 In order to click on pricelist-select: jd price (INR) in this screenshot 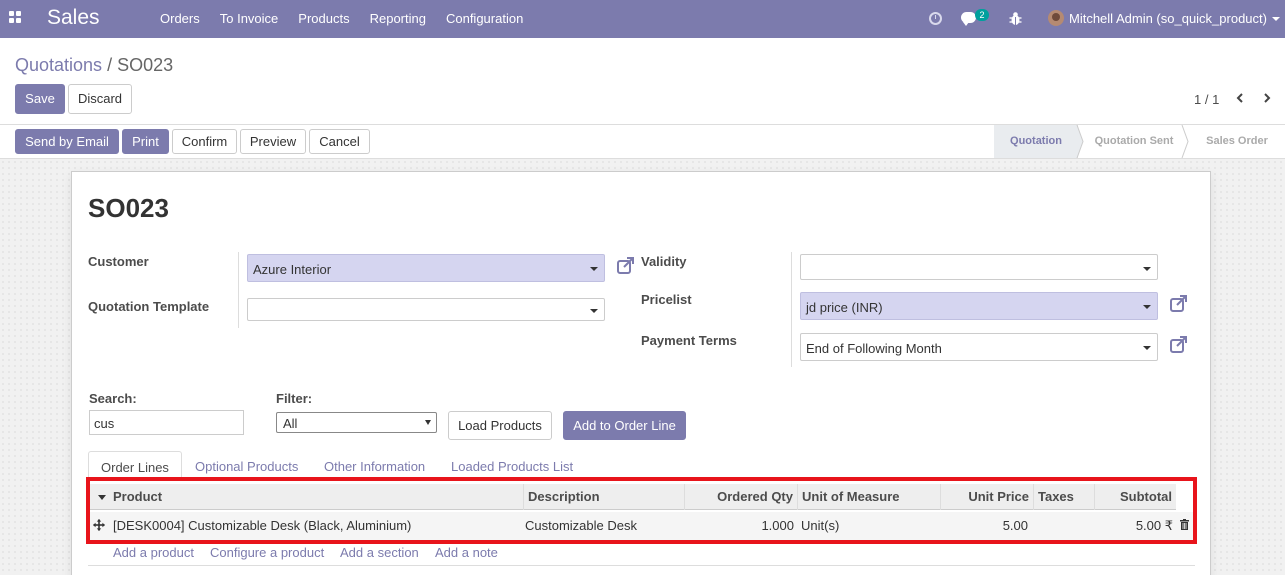, I will do `click(979, 306)`.